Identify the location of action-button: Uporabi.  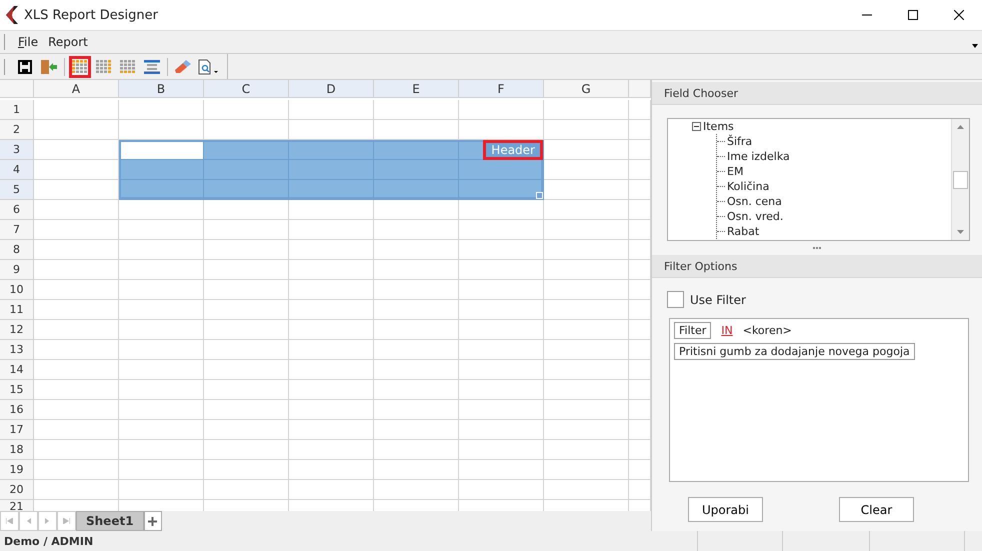
(725, 509).